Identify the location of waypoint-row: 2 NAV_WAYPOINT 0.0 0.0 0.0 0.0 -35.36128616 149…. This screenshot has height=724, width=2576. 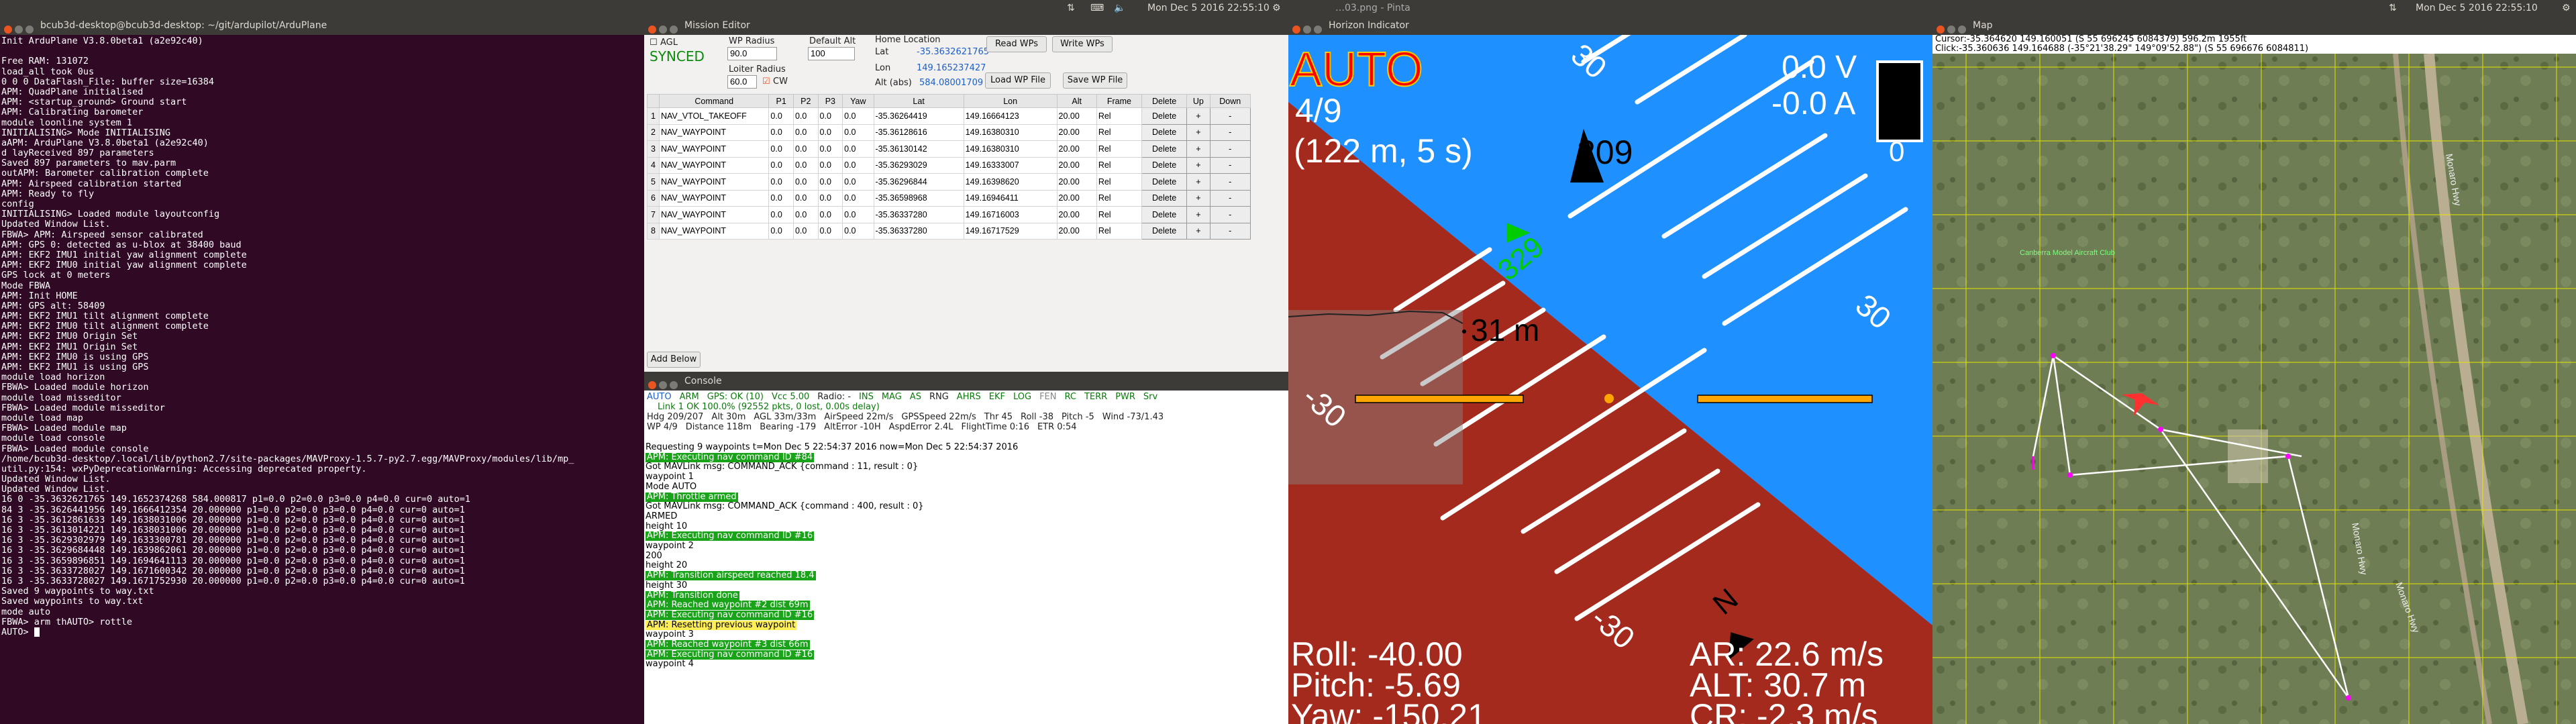
(949, 132).